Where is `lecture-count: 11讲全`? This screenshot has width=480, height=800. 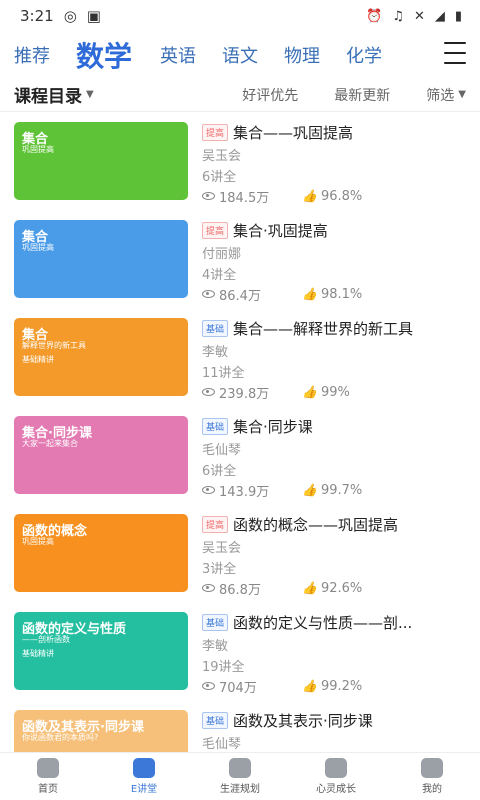 lecture-count: 11讲全 is located at coordinates (223, 373).